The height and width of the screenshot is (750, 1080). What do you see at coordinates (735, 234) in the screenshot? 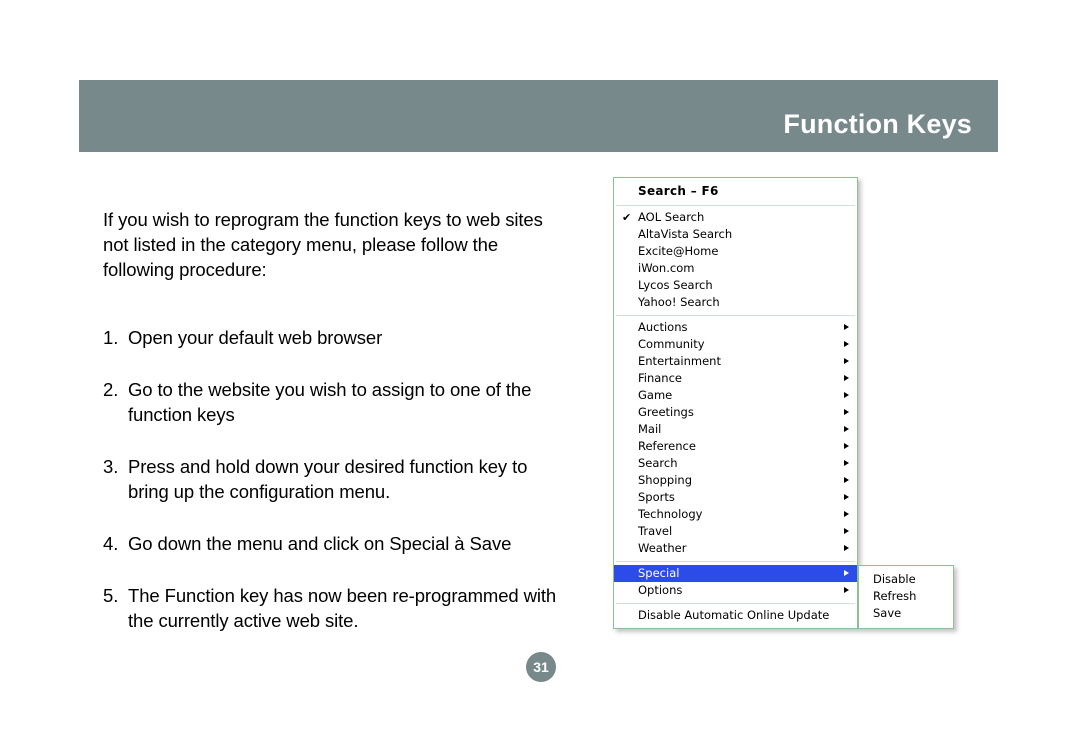
I see `menu-item-altavista-search: AltaVista Search` at bounding box center [735, 234].